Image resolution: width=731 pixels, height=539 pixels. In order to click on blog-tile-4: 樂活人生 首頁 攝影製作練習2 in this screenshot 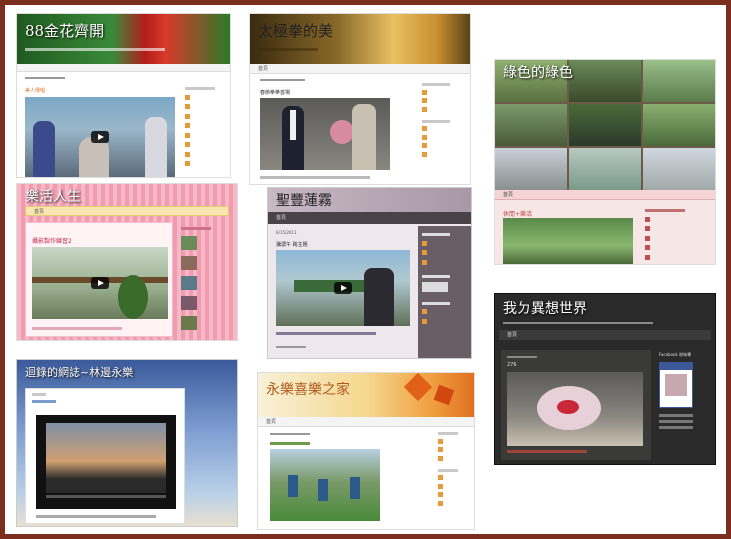, I will do `click(127, 262)`.